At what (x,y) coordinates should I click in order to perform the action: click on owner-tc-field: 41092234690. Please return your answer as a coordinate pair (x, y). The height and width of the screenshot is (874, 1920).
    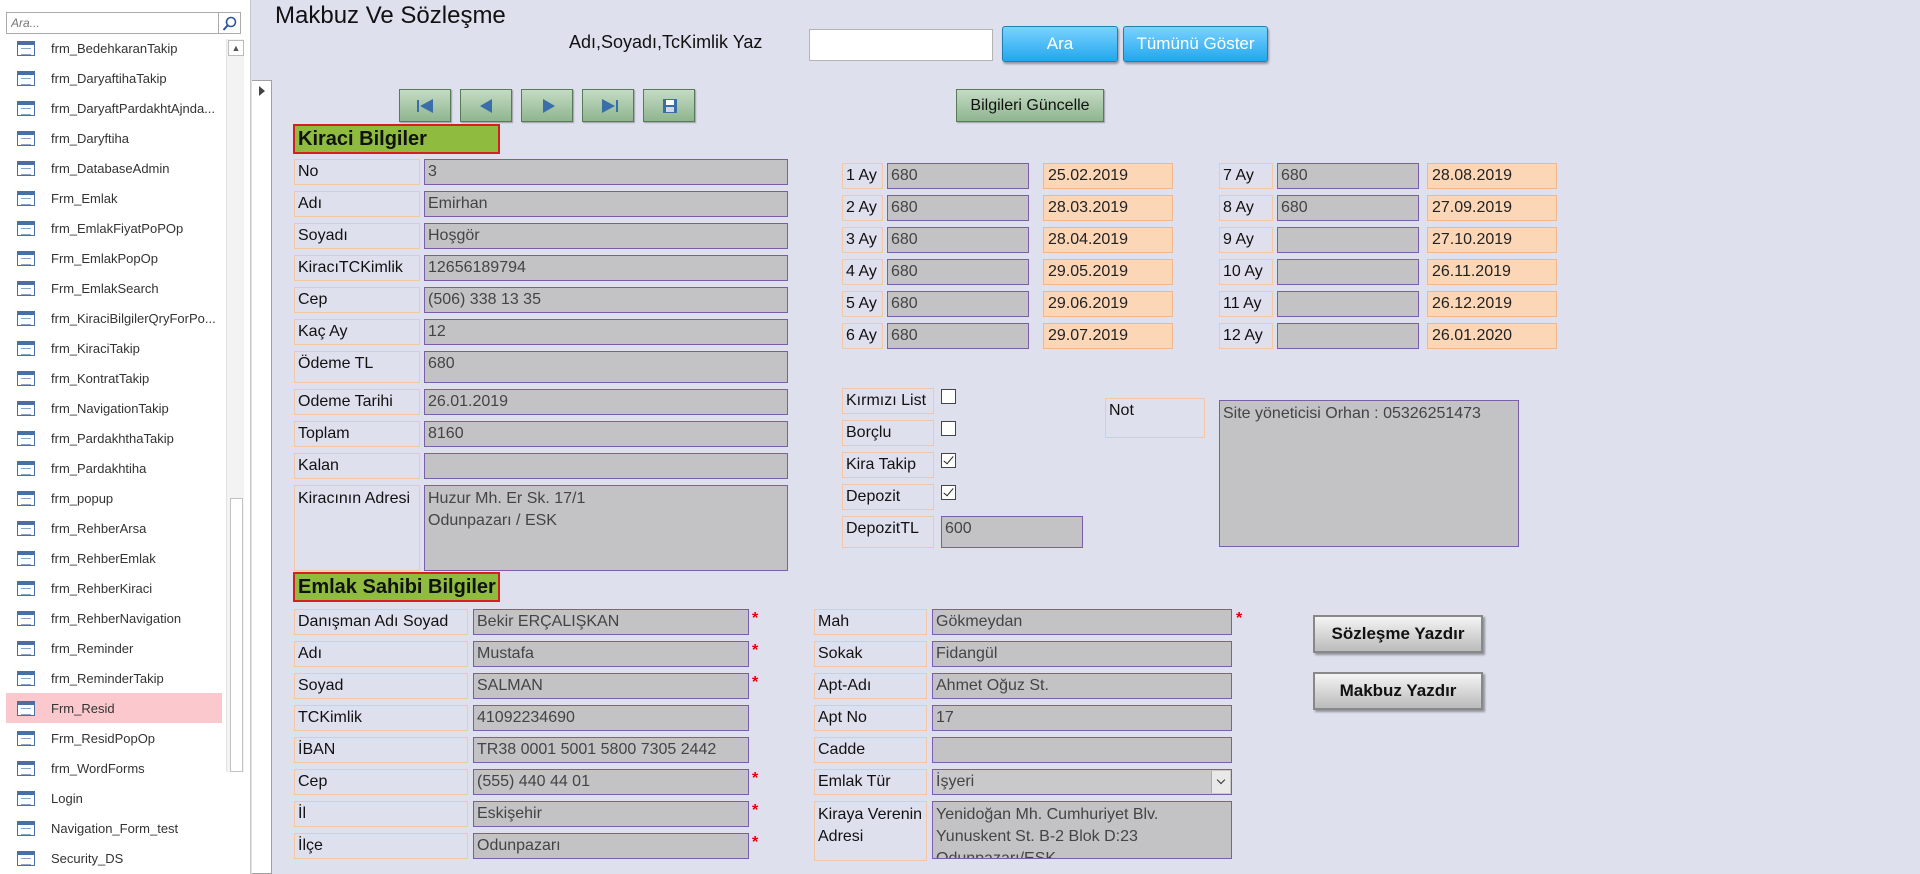
    Looking at the image, I should click on (611, 718).